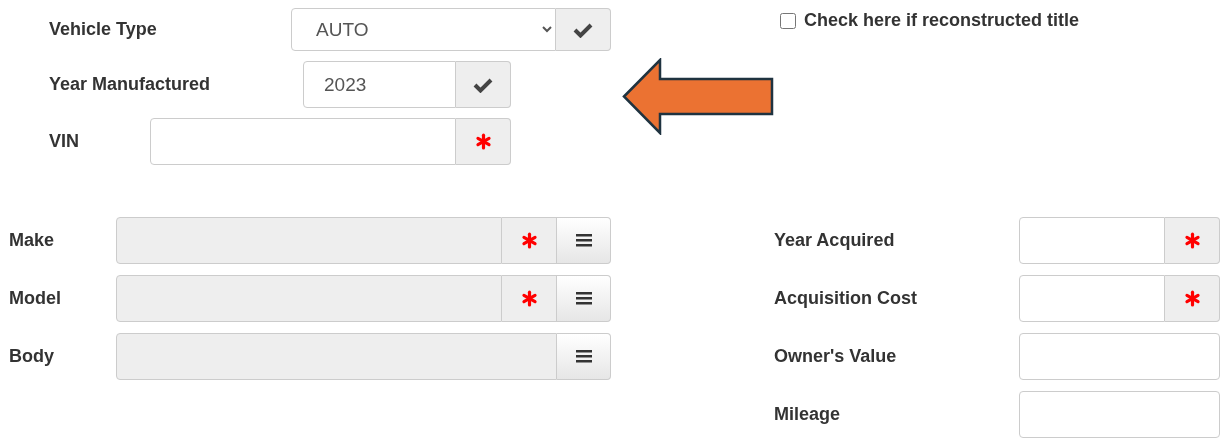 This screenshot has height=438, width=1222. Describe the element at coordinates (35, 298) in the screenshot. I see `field-label: Model` at that location.